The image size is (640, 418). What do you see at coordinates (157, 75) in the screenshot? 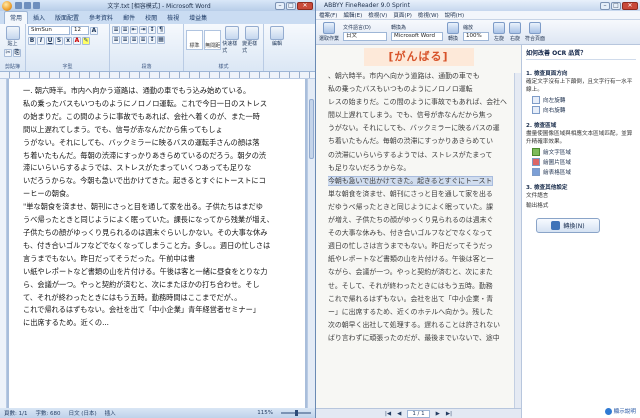
I see `horizontal-ruler` at bounding box center [157, 75].